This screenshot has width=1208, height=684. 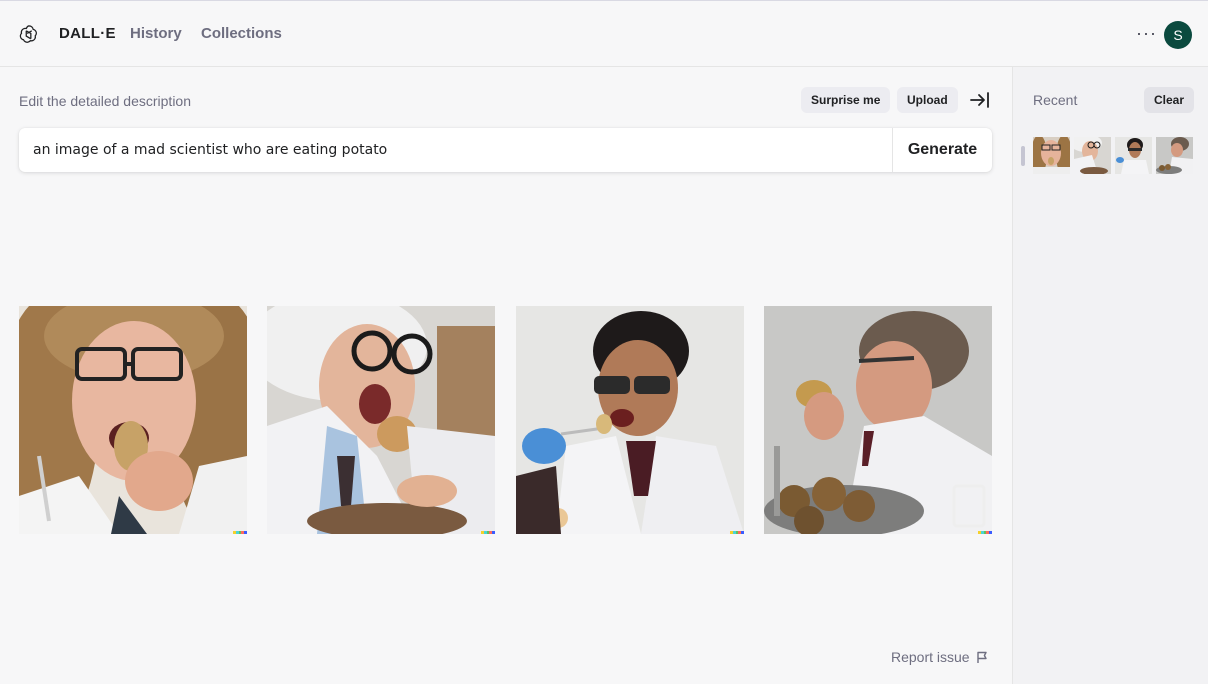 I want to click on brand-title: DALL·E, so click(x=87, y=33).